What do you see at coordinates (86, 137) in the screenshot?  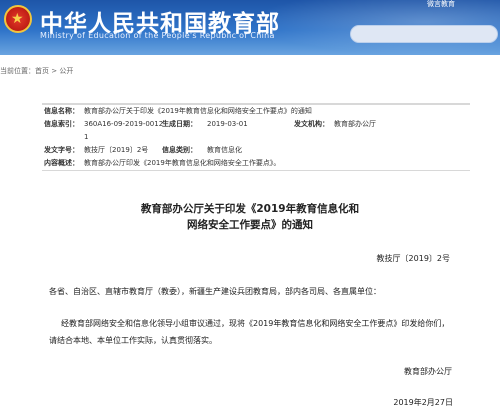 I see `index-value-cont: 1` at bounding box center [86, 137].